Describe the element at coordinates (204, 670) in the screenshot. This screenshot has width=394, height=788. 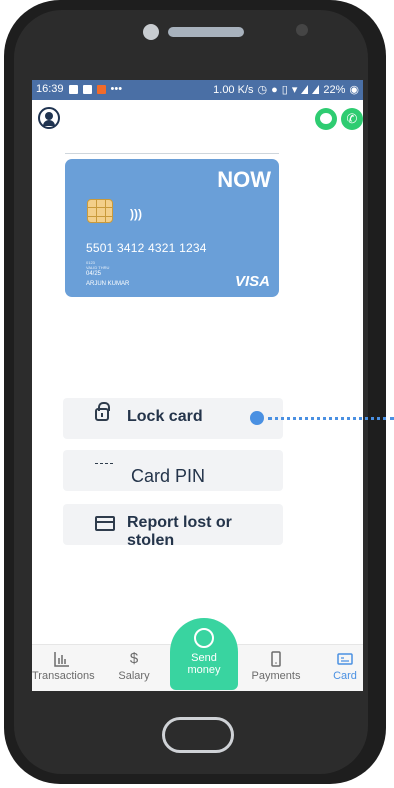
I see `send-label-line2: money` at that location.